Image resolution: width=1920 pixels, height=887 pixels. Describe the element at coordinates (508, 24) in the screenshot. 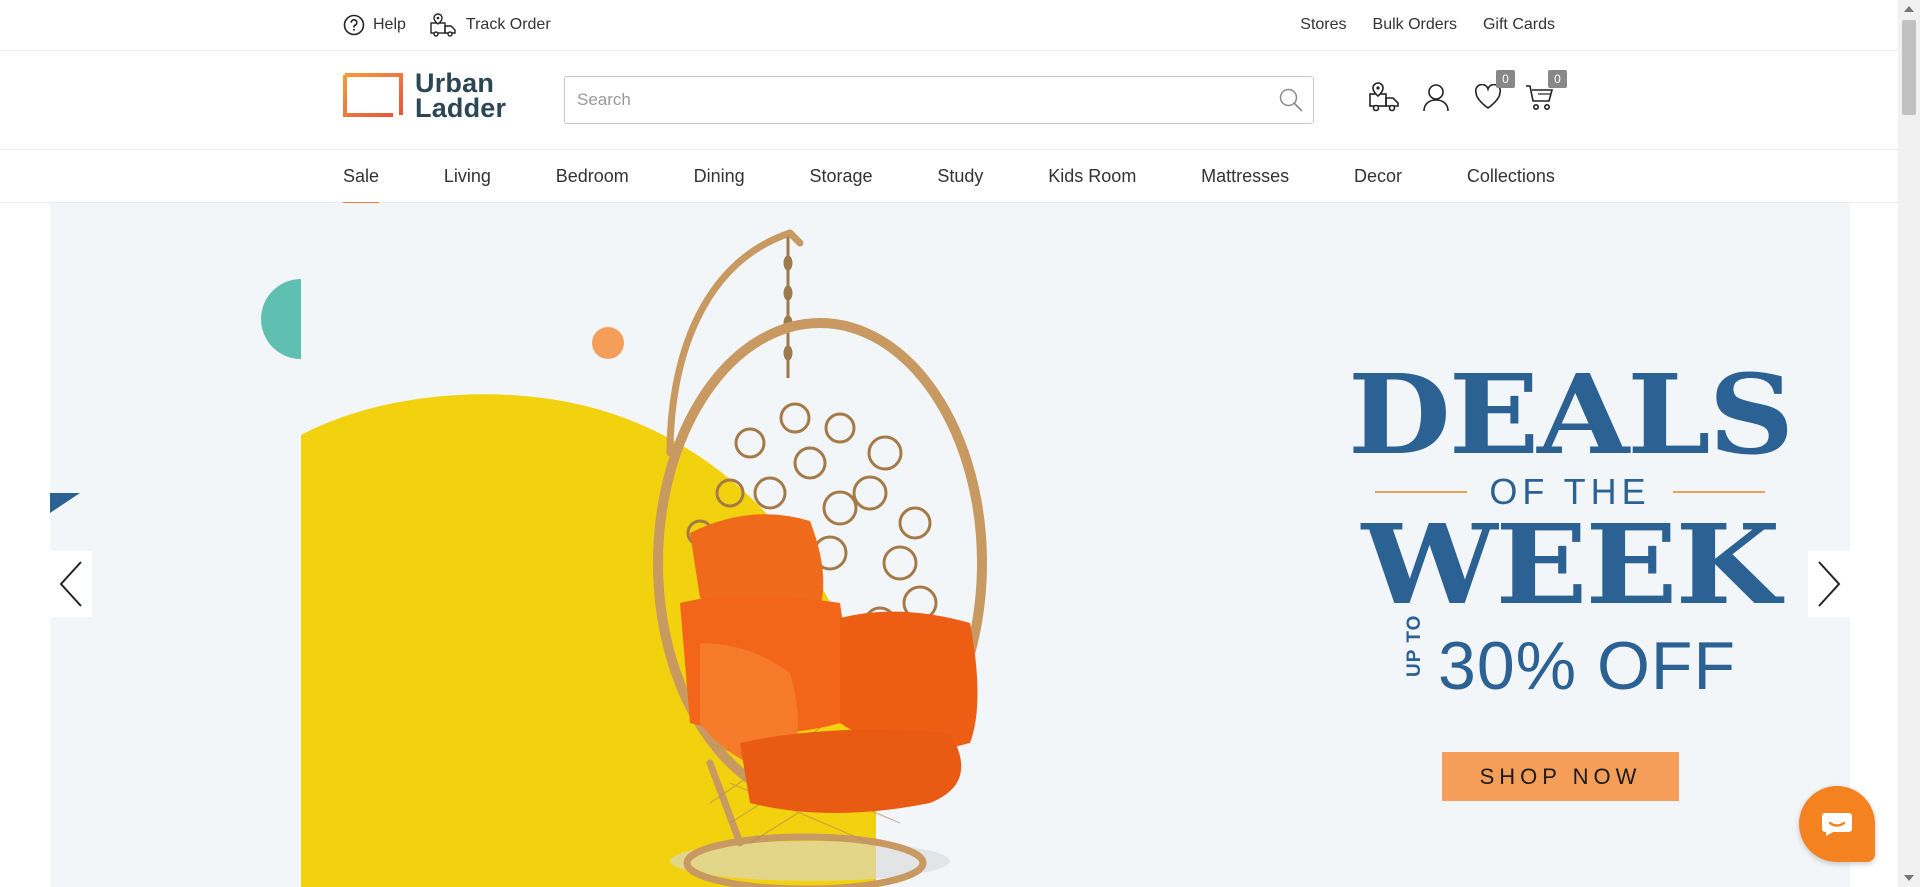

I see `track-order-label: Track Order` at that location.